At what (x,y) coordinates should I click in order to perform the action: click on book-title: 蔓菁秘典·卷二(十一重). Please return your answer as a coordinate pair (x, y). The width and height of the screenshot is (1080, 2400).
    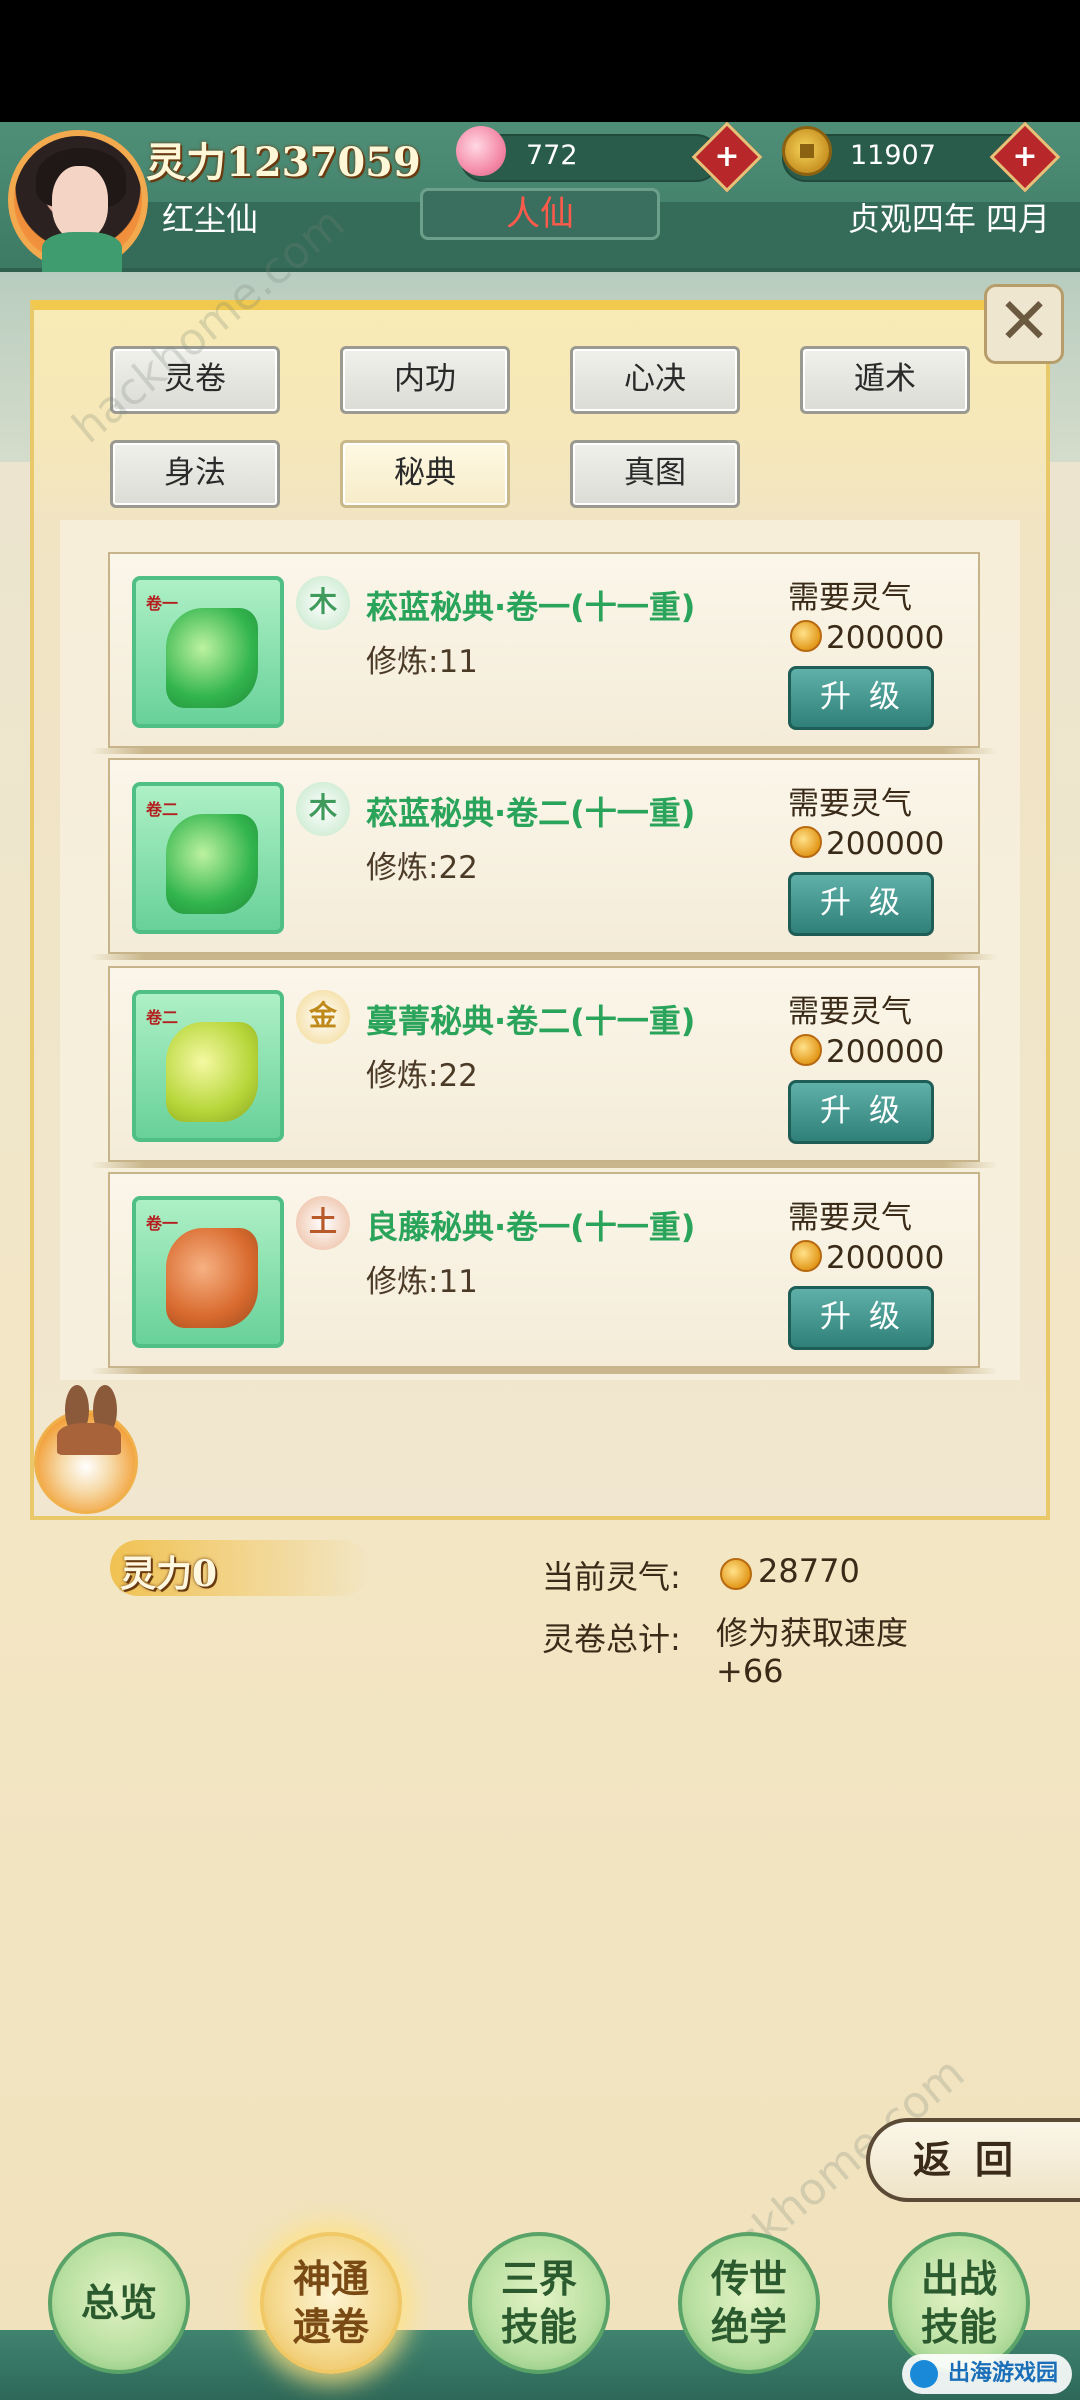
    Looking at the image, I should click on (531, 1021).